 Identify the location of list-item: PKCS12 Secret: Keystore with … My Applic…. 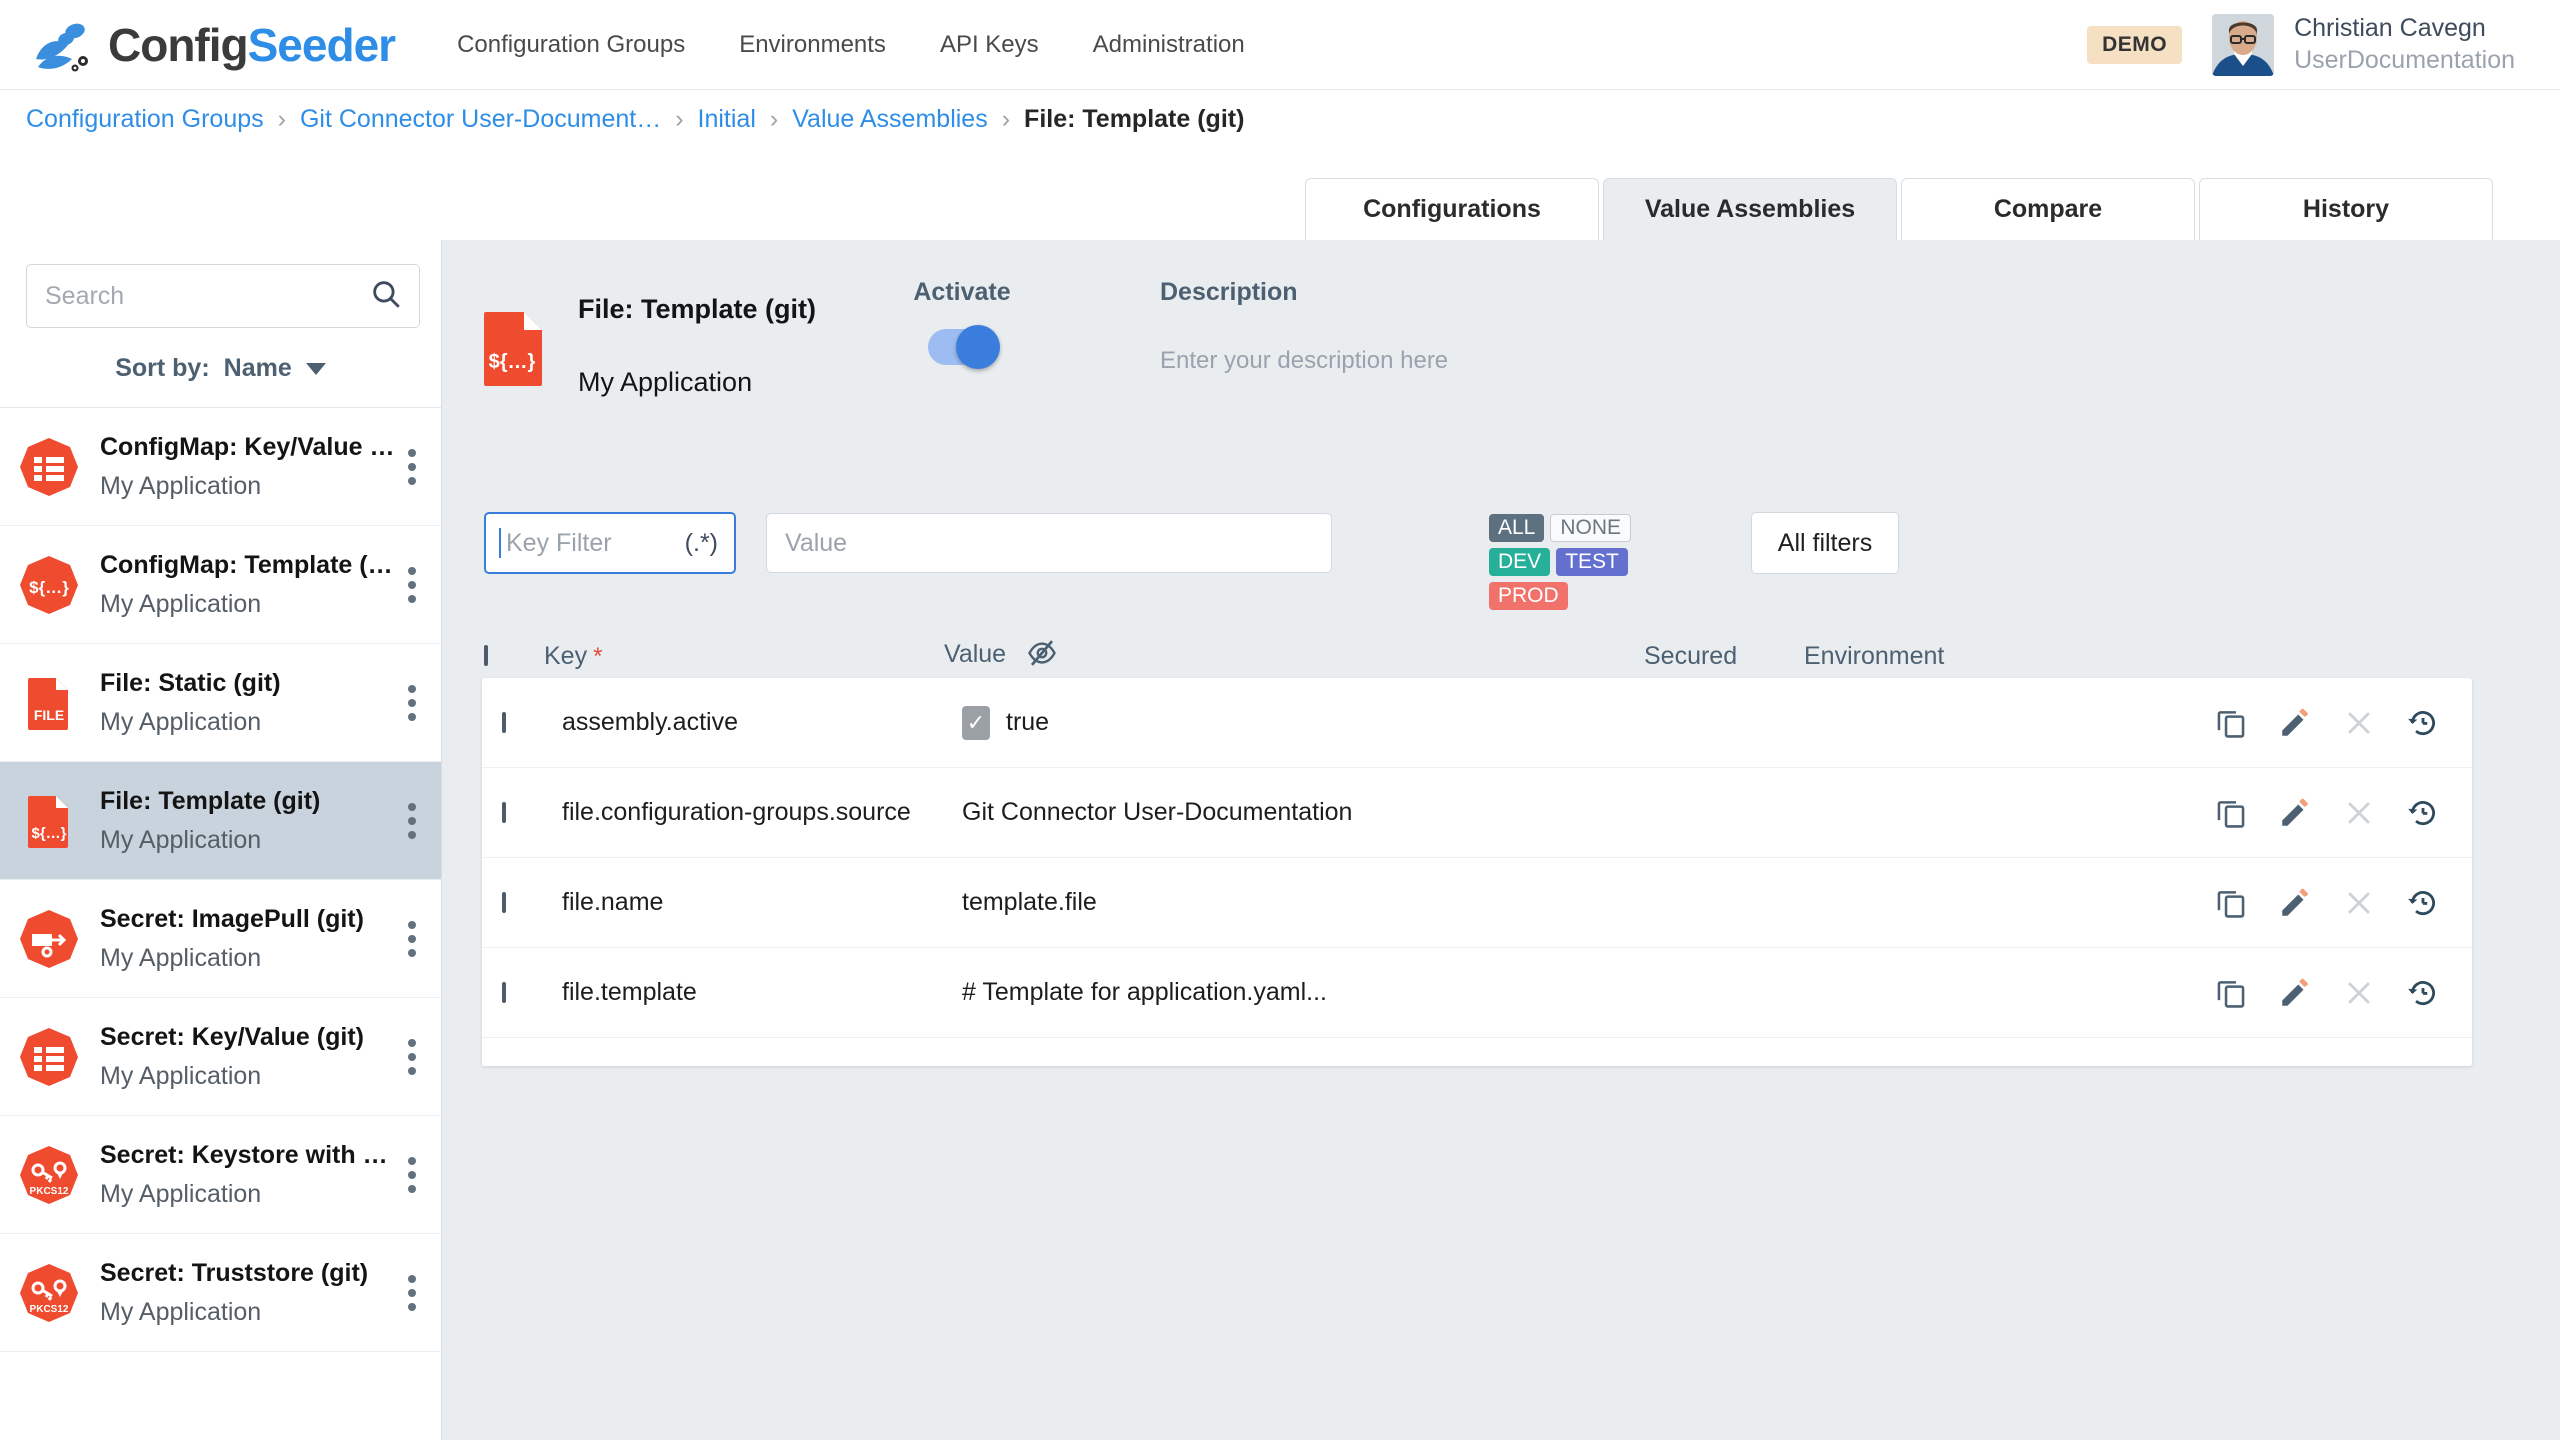
(220, 1175).